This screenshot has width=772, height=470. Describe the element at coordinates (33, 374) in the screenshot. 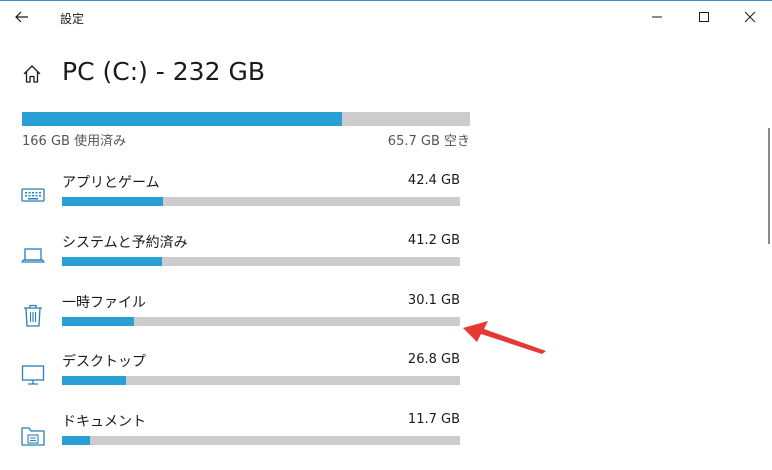

I see `monitor-icon` at that location.